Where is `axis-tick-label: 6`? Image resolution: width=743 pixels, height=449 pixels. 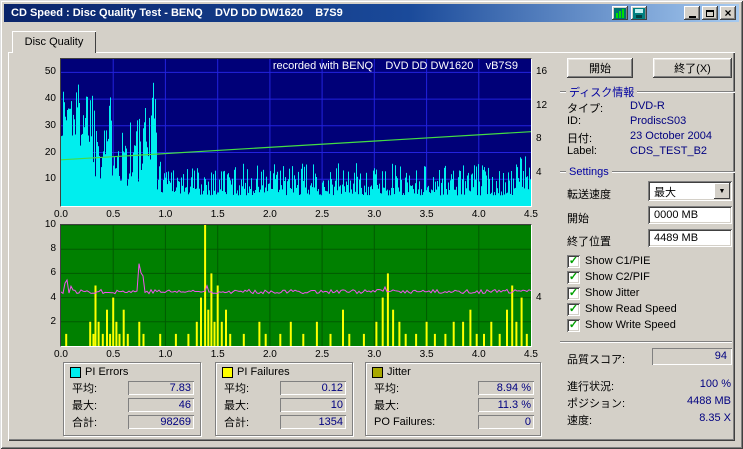 axis-tick-label: 6 is located at coordinates (53, 272).